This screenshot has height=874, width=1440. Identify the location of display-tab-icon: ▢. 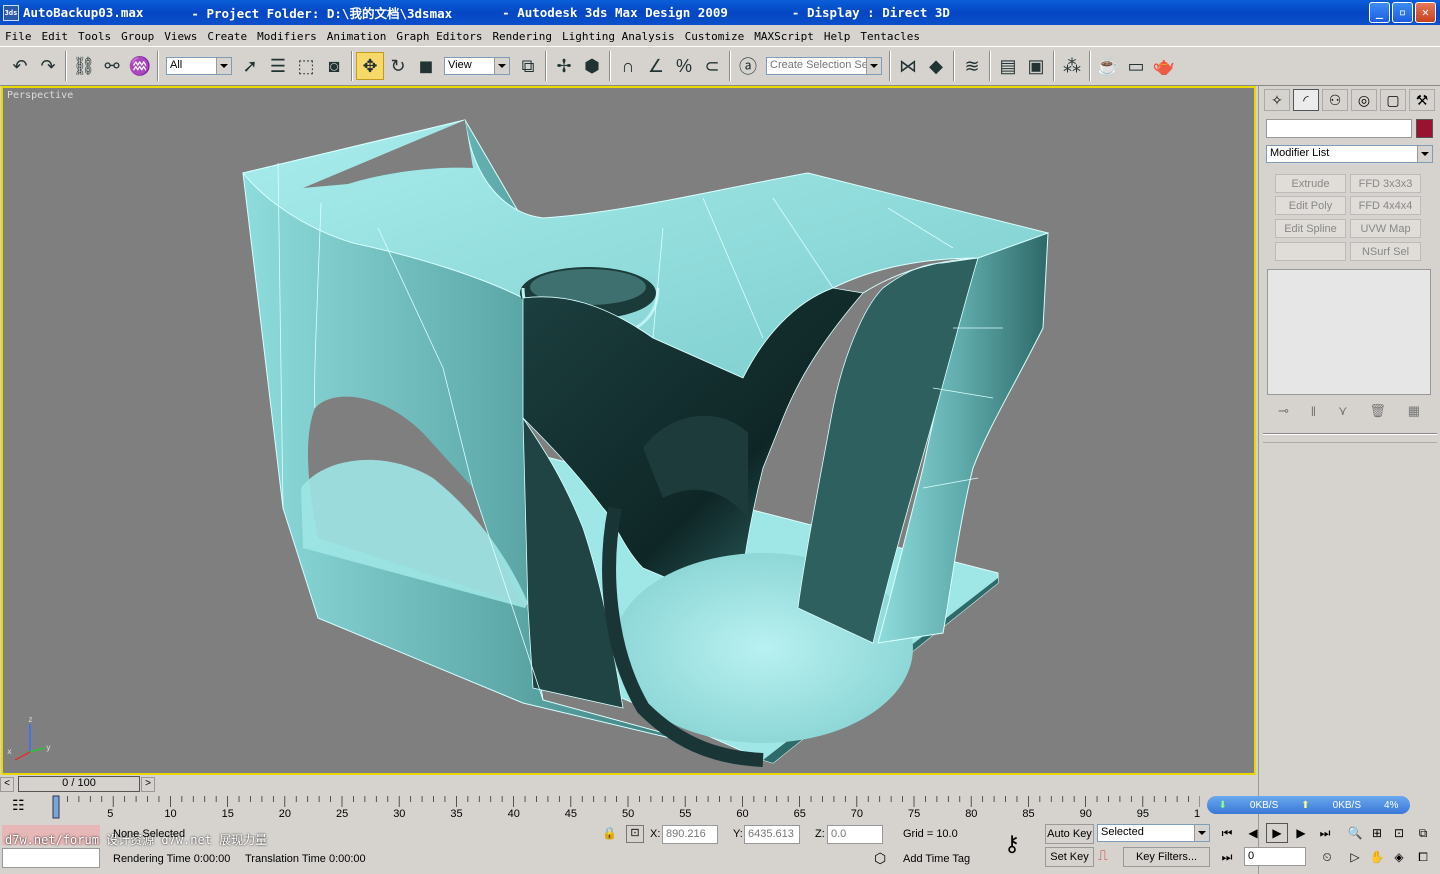
(1393, 100).